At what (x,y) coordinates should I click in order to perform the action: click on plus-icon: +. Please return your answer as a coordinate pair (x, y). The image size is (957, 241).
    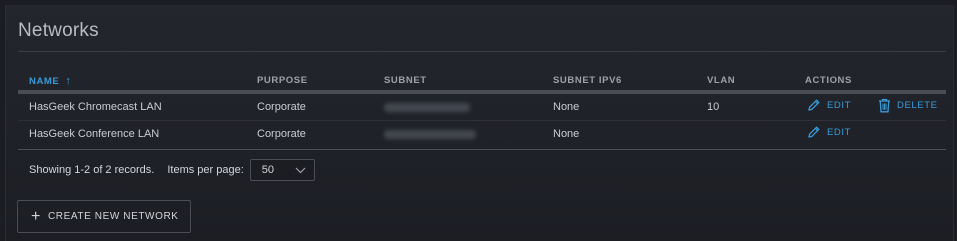
    Looking at the image, I should click on (36, 216).